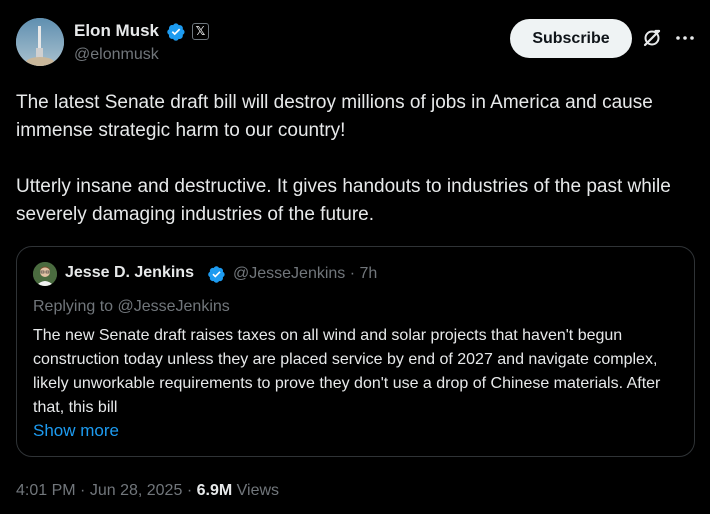  Describe the element at coordinates (136, 490) in the screenshot. I see `tweet-date: Jun 28, 2025` at that location.